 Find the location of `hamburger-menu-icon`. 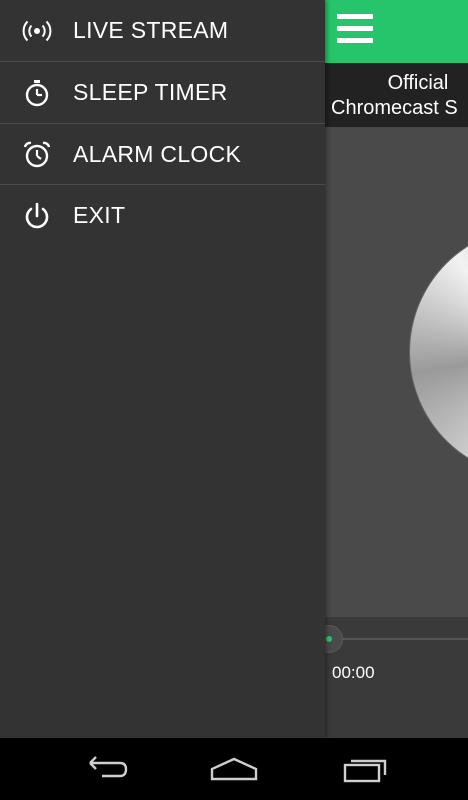

hamburger-menu-icon is located at coordinates (355, 31).